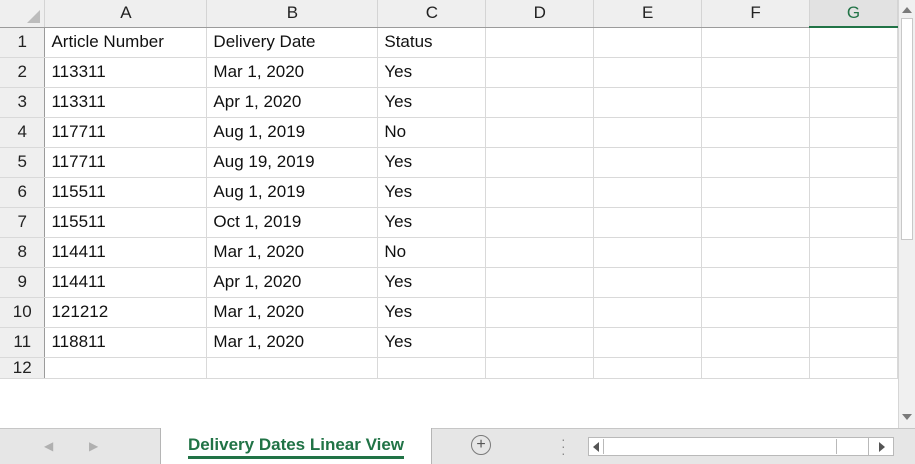 The image size is (915, 464). Describe the element at coordinates (126, 14) in the screenshot. I see `column-header-a: A` at that location.